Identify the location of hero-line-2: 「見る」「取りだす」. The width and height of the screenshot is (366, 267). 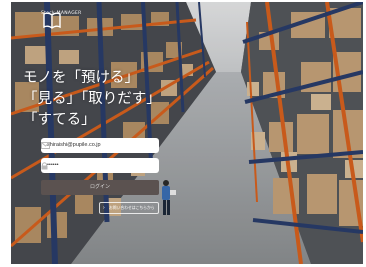
(92, 99).